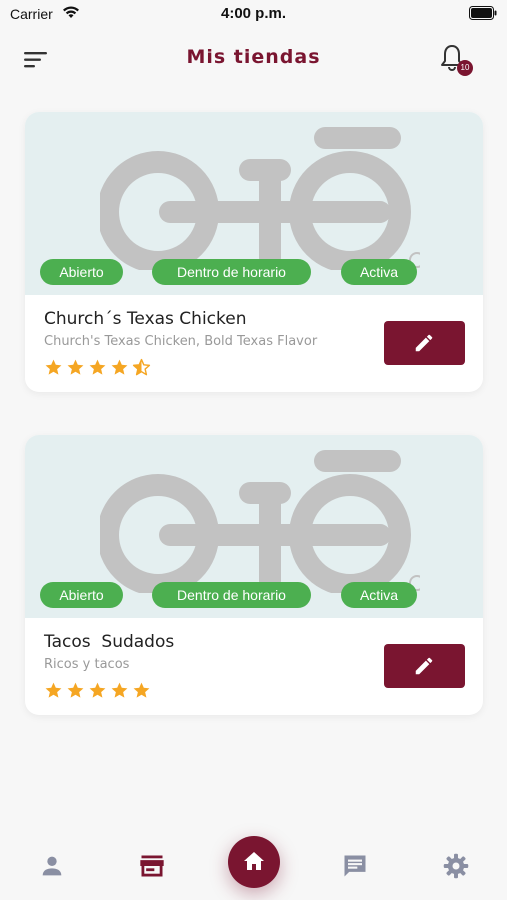 This screenshot has height=900, width=507. Describe the element at coordinates (483, 13) in the screenshot. I see `battery-icon` at that location.